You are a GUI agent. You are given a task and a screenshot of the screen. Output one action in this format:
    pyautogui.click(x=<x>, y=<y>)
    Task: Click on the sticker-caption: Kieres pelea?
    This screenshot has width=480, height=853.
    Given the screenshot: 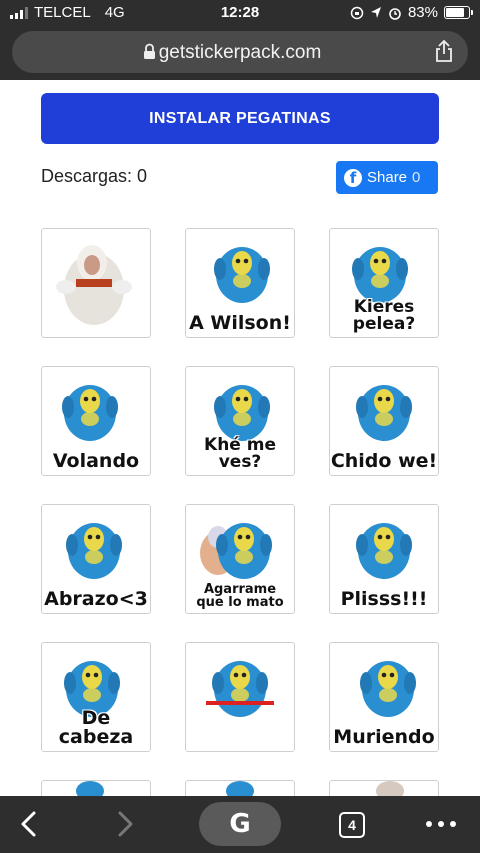 What is the action you would take?
    pyautogui.click(x=384, y=315)
    